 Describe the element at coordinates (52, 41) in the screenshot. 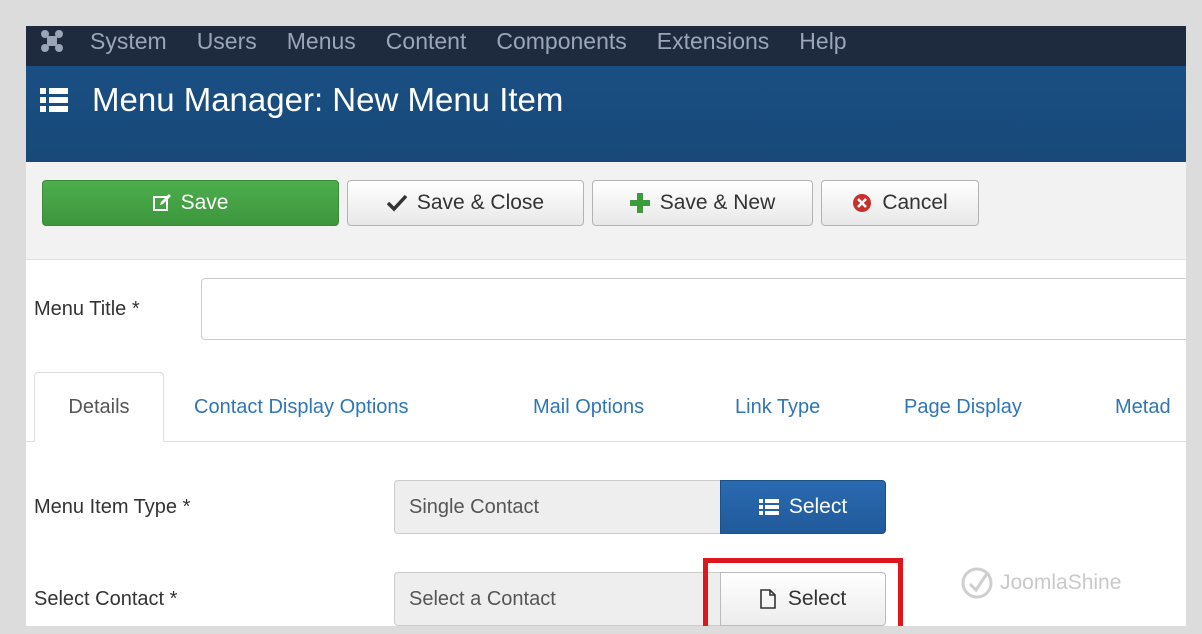

I see `joomla-logo-icon` at that location.